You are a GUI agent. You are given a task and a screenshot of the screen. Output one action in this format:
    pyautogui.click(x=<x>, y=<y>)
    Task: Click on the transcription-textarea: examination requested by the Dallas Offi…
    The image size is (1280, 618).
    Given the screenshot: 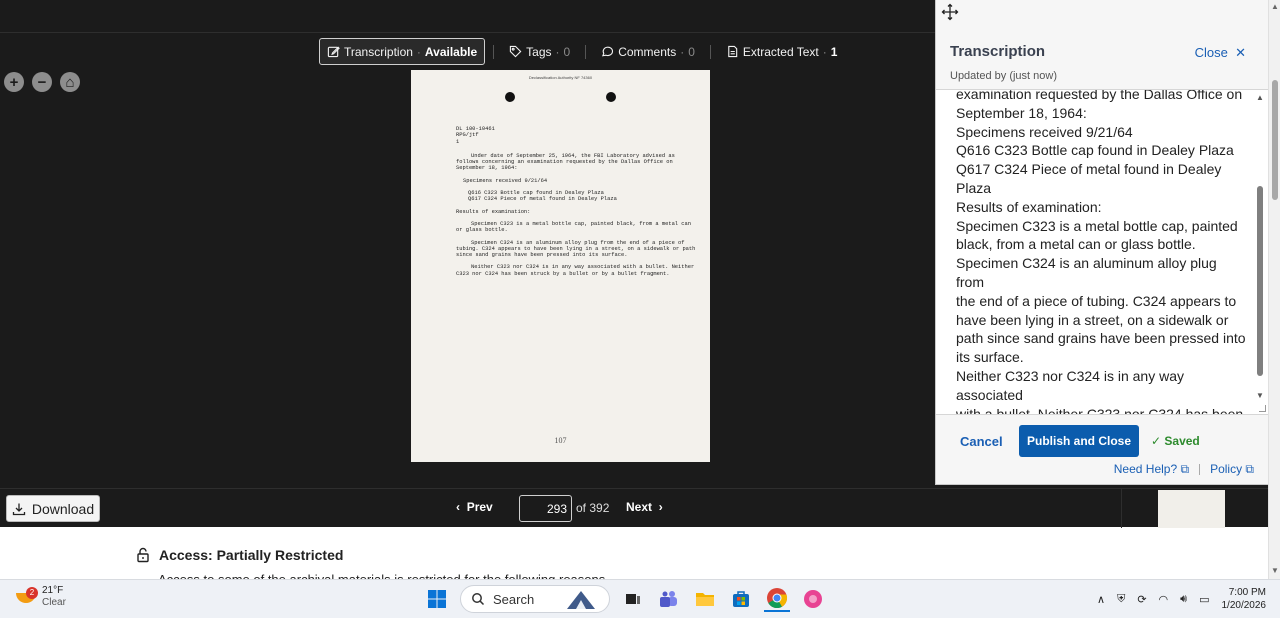 What is the action you would take?
    pyautogui.click(x=1102, y=252)
    